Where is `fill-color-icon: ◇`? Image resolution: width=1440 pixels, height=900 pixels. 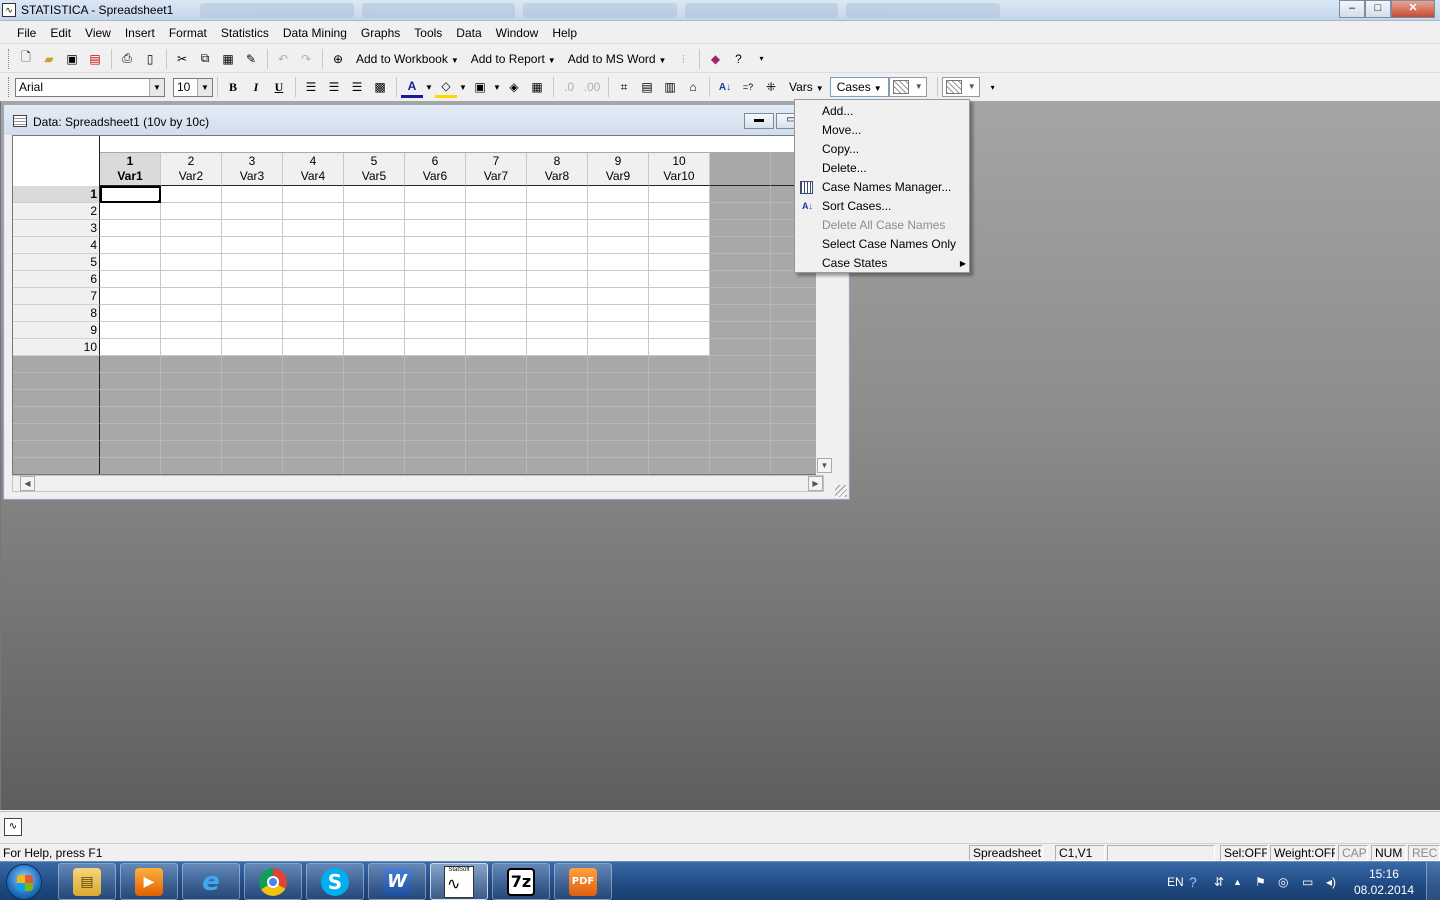
fill-color-icon: ◇ is located at coordinates (446, 87).